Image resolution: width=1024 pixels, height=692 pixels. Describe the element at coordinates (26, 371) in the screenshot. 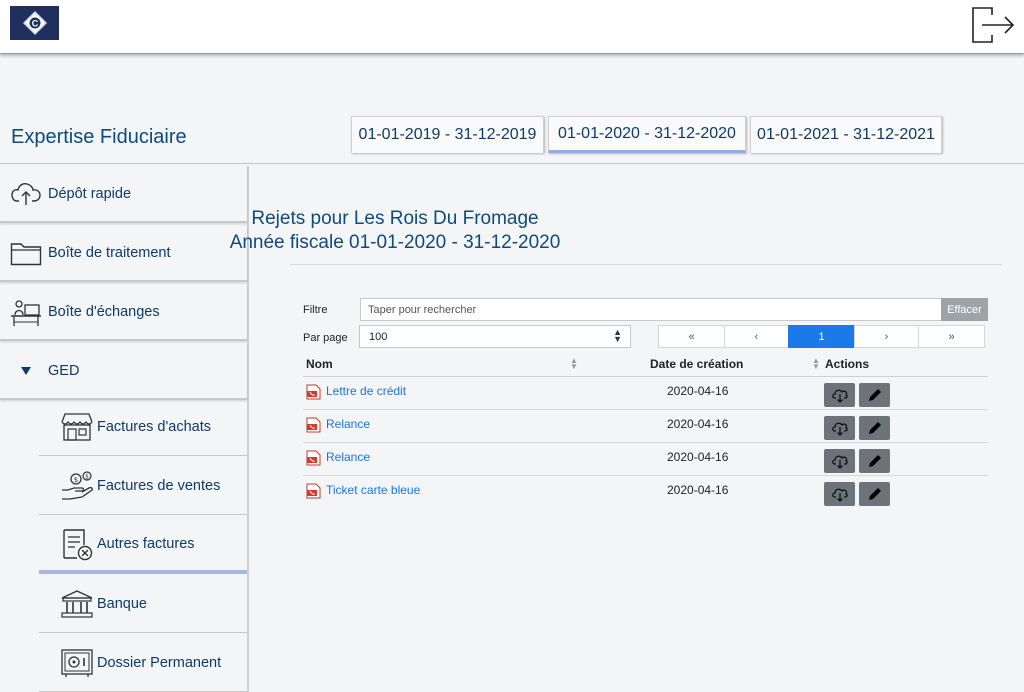

I see `triangle-down-icon` at that location.